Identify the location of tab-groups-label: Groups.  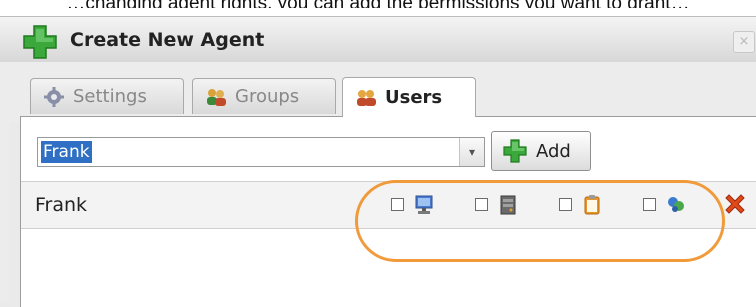
(267, 96).